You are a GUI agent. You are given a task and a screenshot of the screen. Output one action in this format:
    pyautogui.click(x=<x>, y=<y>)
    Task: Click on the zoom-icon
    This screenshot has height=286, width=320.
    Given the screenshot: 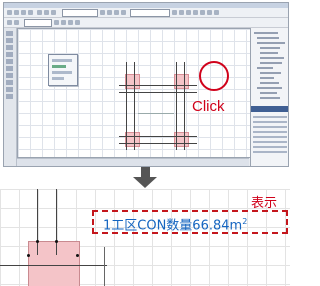 What is the action you would take?
    pyautogui.click(x=39, y=12)
    